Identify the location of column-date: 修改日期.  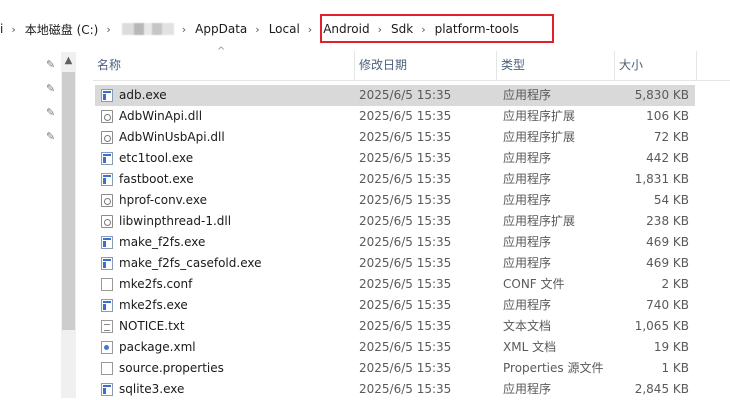
(426, 65).